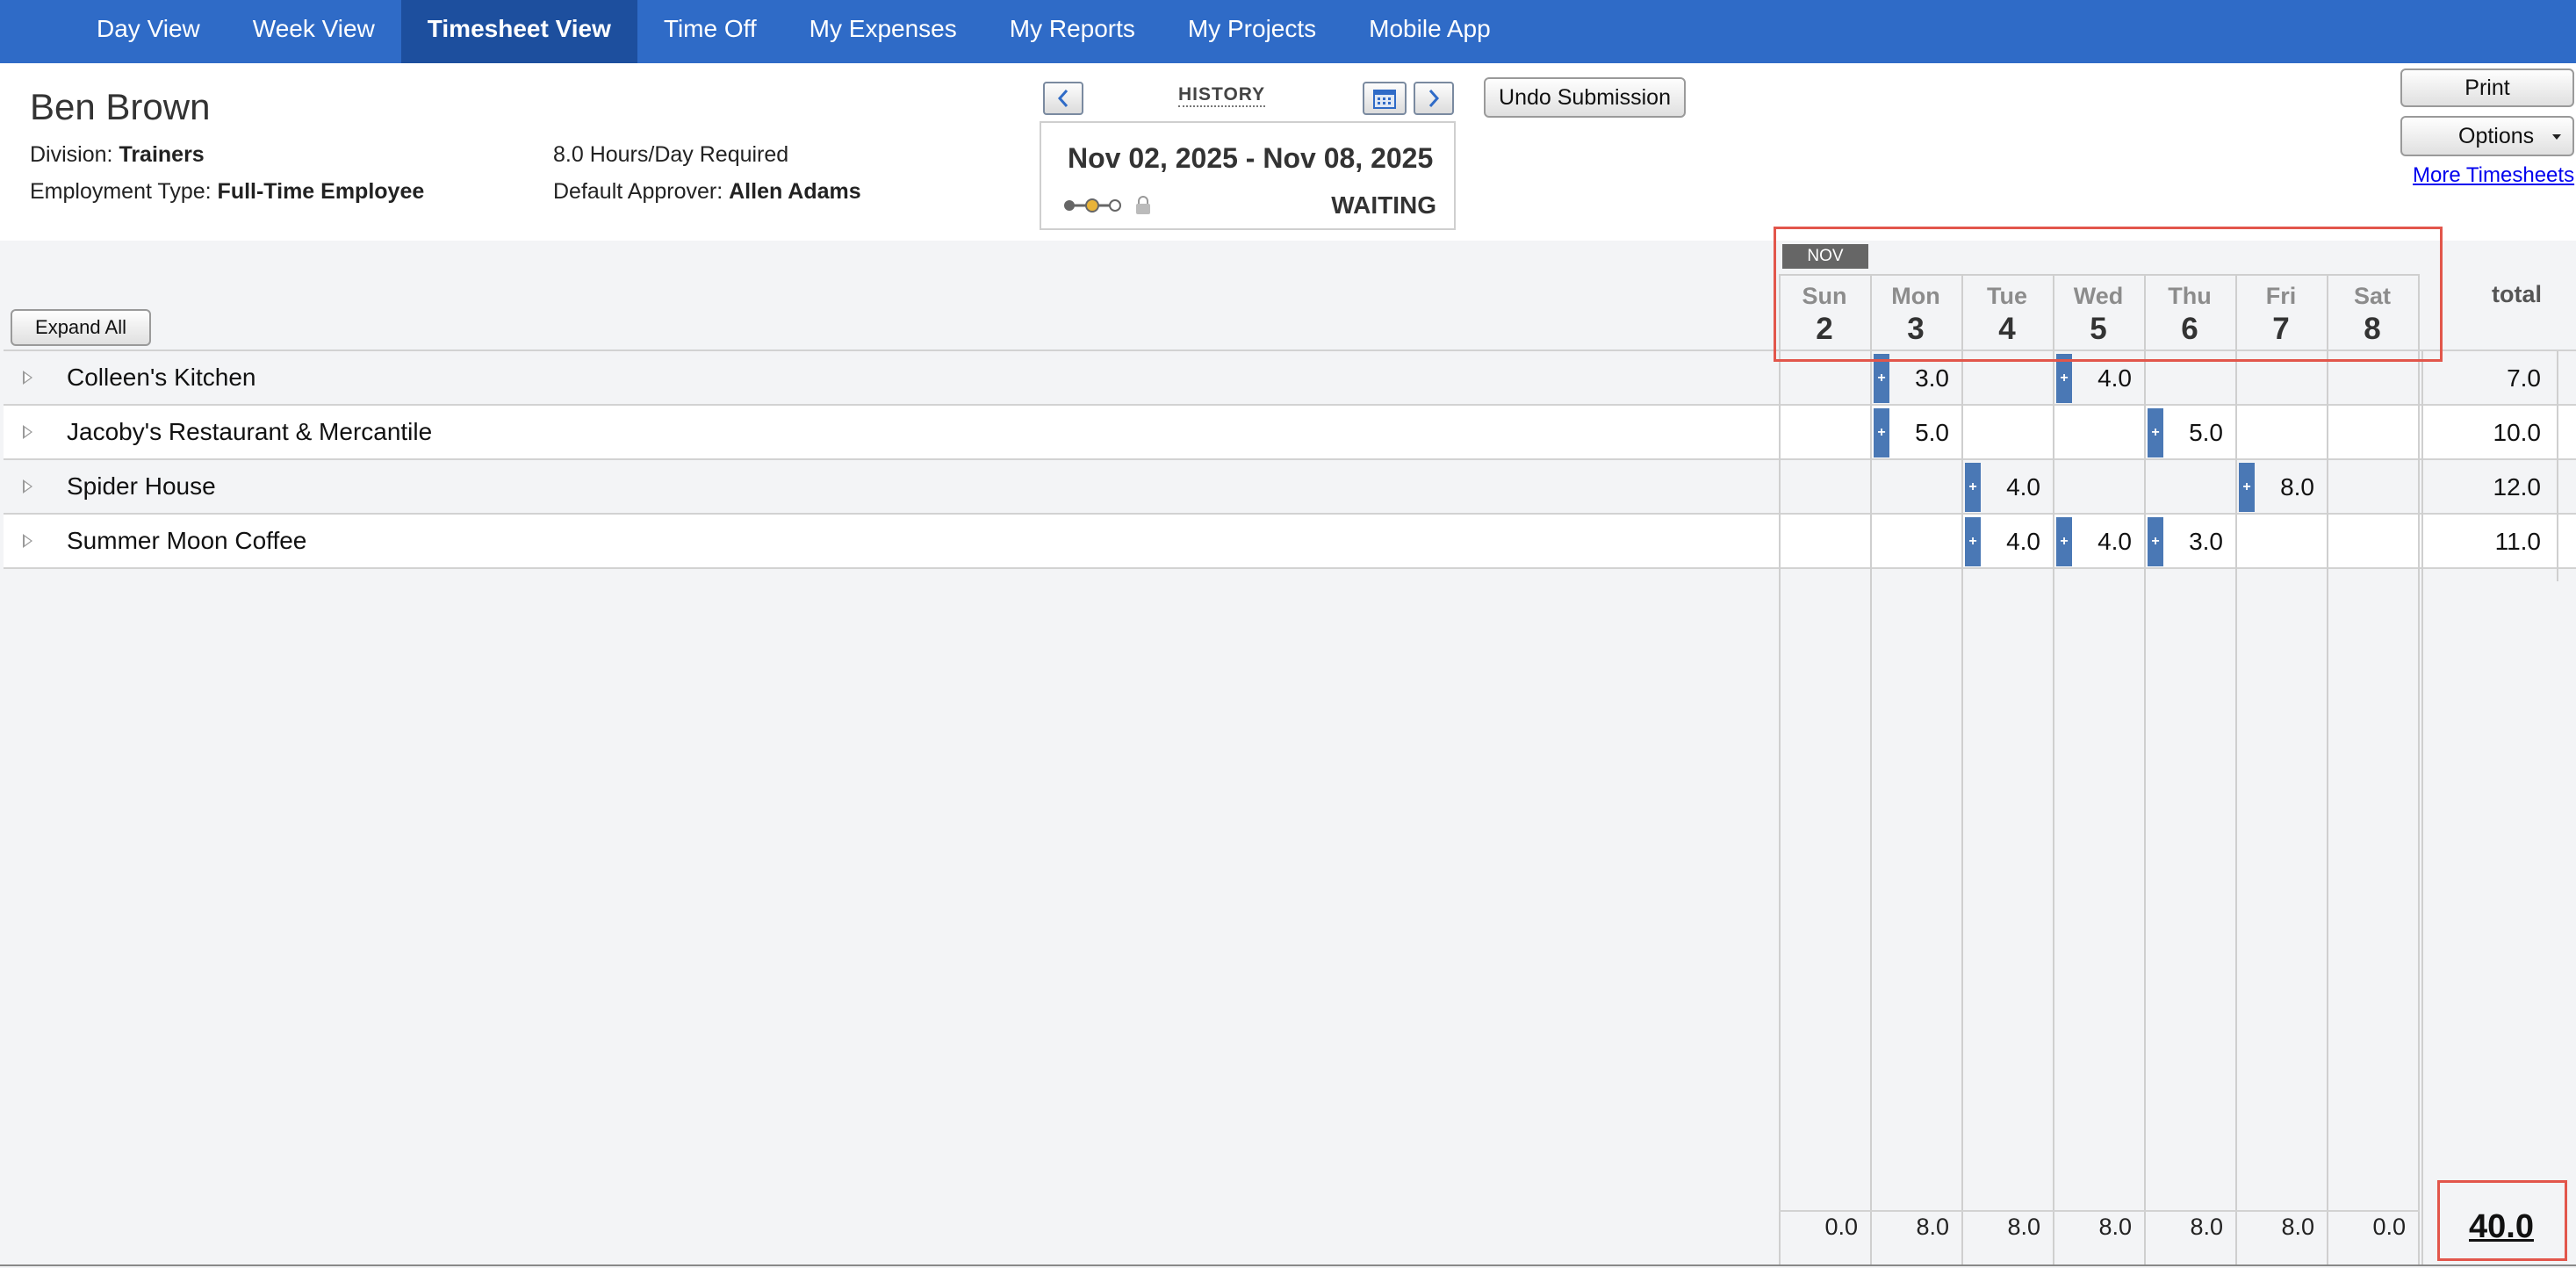 The width and height of the screenshot is (2576, 1268). Describe the element at coordinates (1092, 206) in the screenshot. I see `progress-steps-icon` at that location.